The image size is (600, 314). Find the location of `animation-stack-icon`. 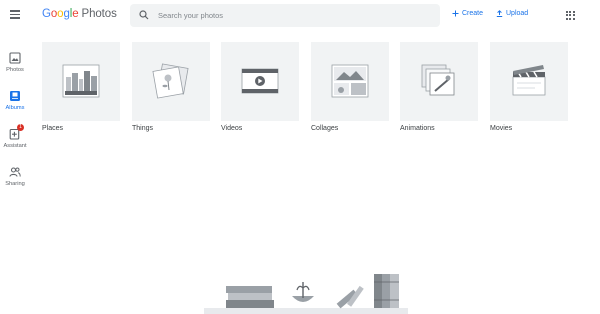

animation-stack-icon is located at coordinates (438, 80).